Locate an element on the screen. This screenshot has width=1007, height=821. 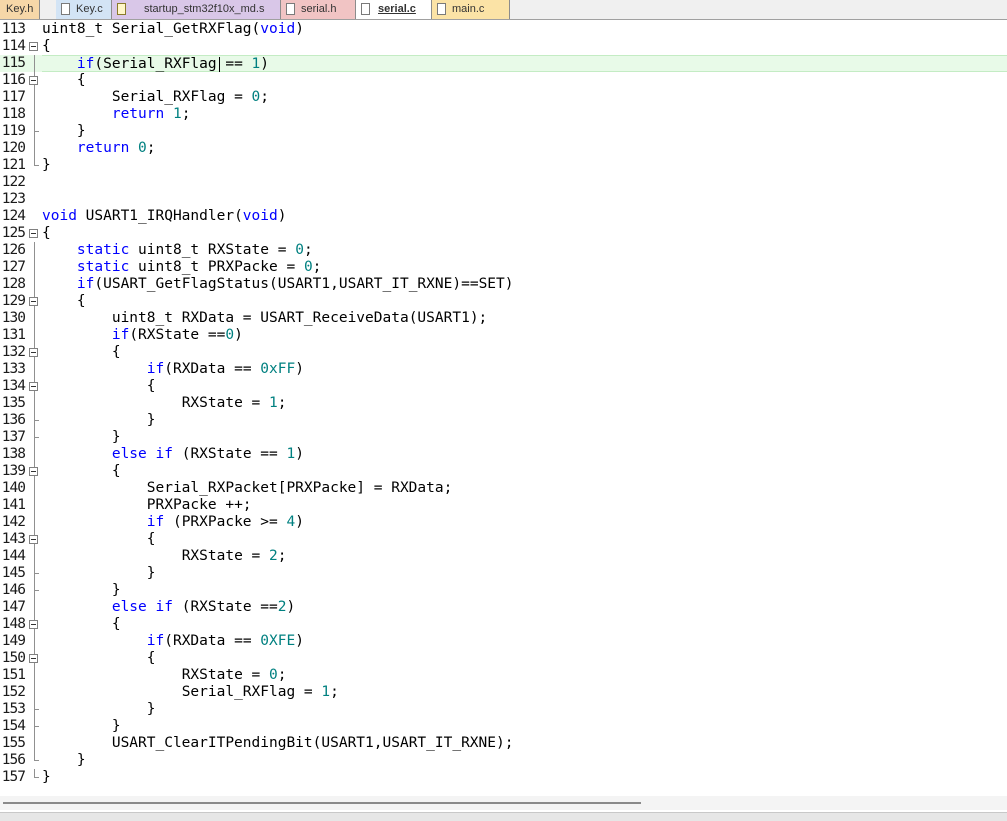
c-file-icon is located at coordinates (441, 9).